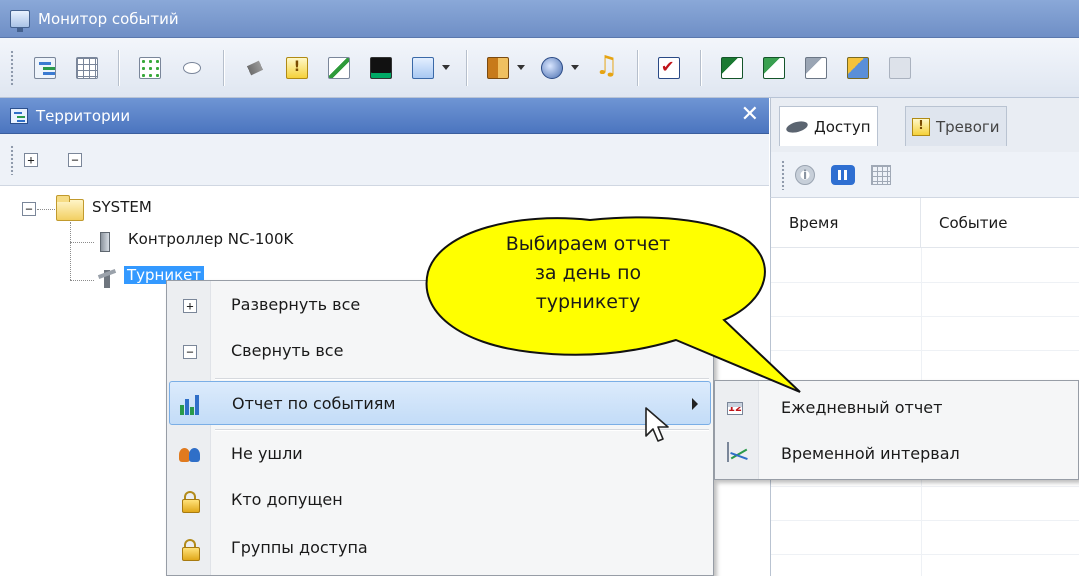  I want to click on menu-item-label: Ежедневный отчет, so click(862, 407).